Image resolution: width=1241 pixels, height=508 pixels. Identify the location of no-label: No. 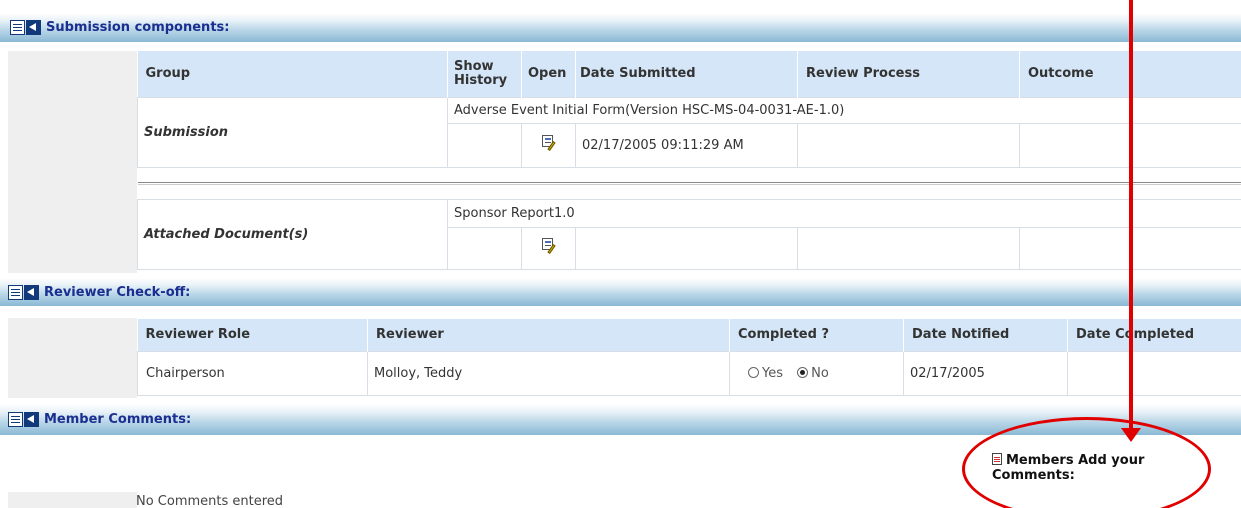
(820, 373).